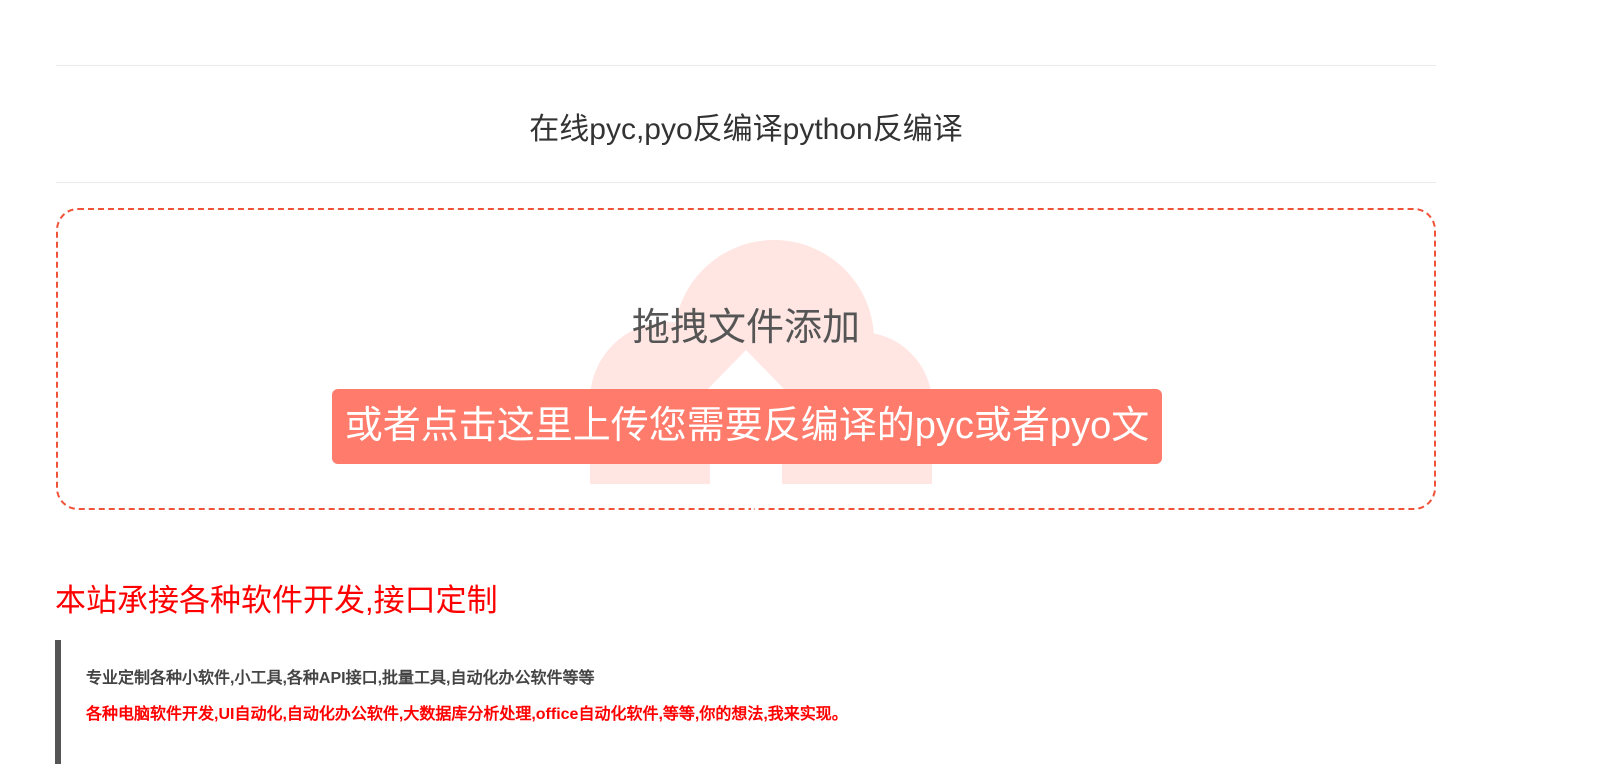  I want to click on title-divider, so click(746, 182).